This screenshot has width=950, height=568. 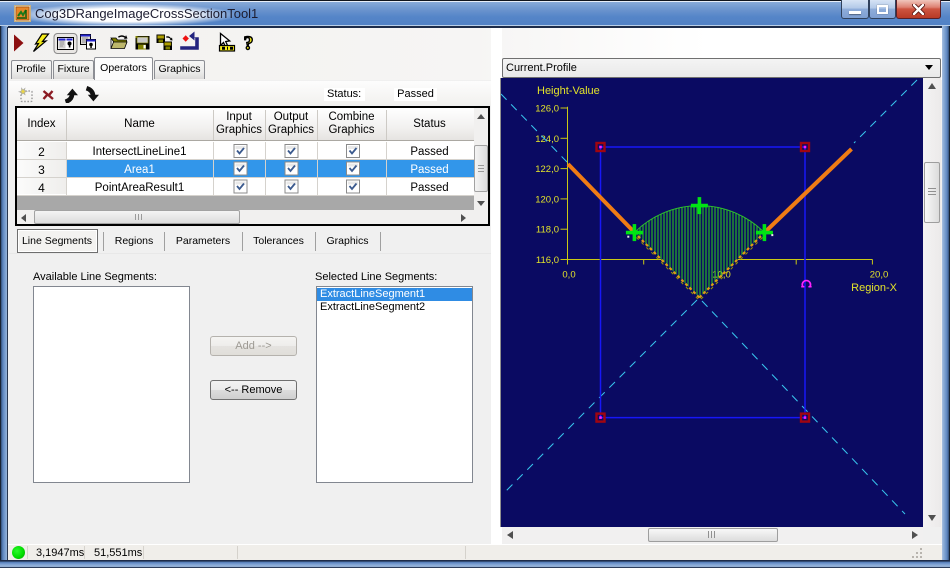 What do you see at coordinates (874, 288) in the screenshot?
I see `svg-text: Region-X` at bounding box center [874, 288].